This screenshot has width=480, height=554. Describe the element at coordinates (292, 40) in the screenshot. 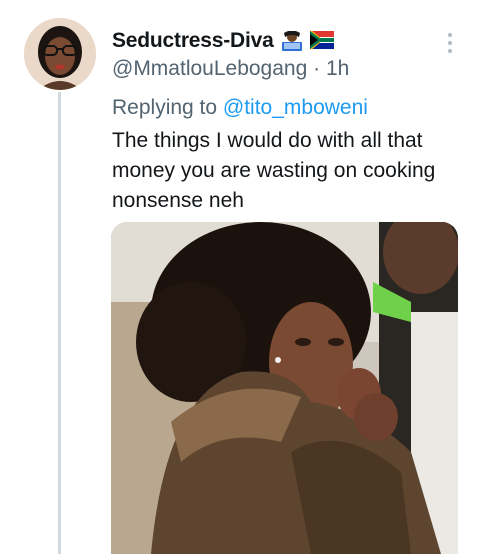

I see `technologist-emoji-icon` at that location.